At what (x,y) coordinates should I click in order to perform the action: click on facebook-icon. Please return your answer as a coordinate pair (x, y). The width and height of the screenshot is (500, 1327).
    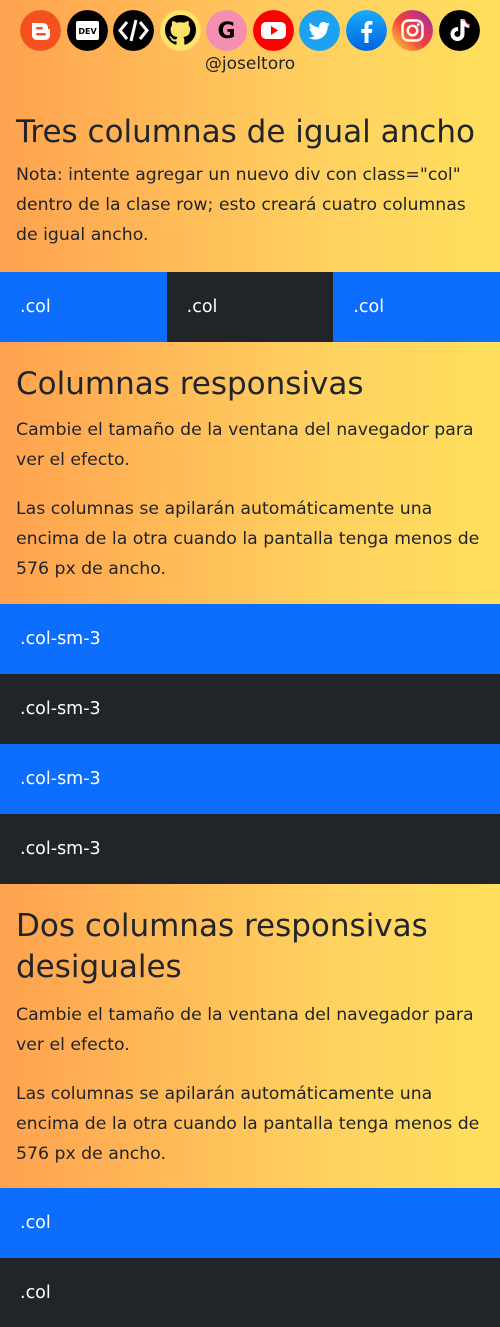
    Looking at the image, I should click on (366, 30).